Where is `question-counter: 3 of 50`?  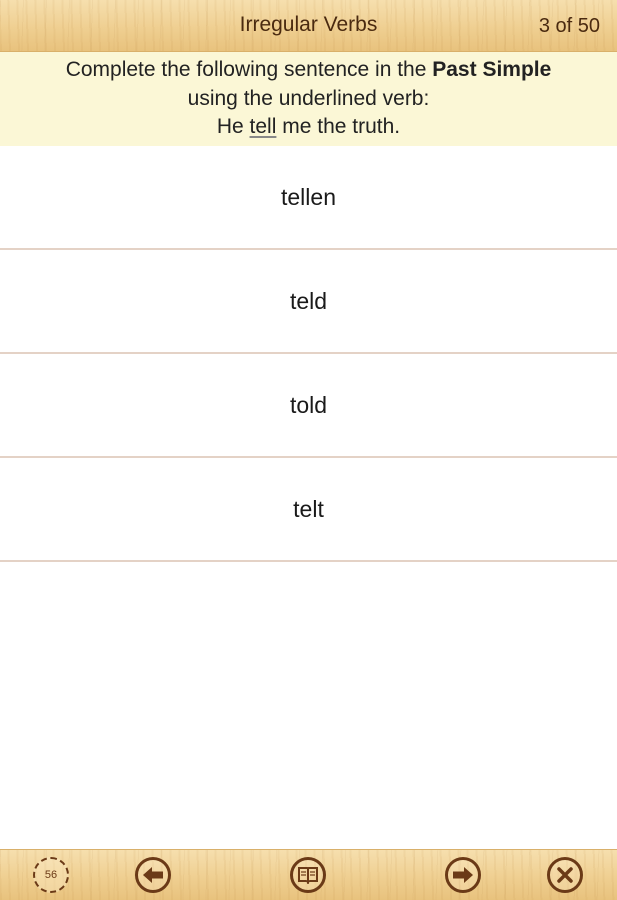 question-counter: 3 of 50 is located at coordinates (569, 26).